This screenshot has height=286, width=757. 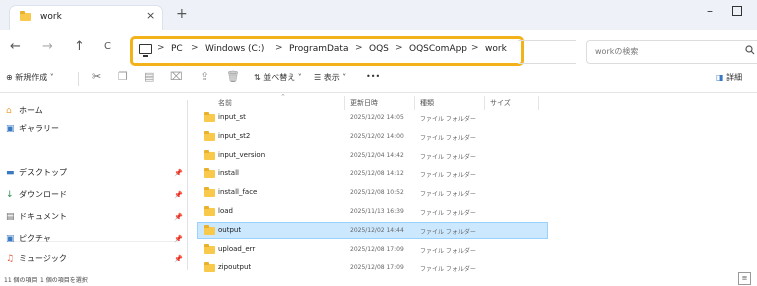 What do you see at coordinates (372, 155) in the screenshot?
I see `file-row: input_version 2025/12/04 14:42 ファイル フォルダー` at bounding box center [372, 155].